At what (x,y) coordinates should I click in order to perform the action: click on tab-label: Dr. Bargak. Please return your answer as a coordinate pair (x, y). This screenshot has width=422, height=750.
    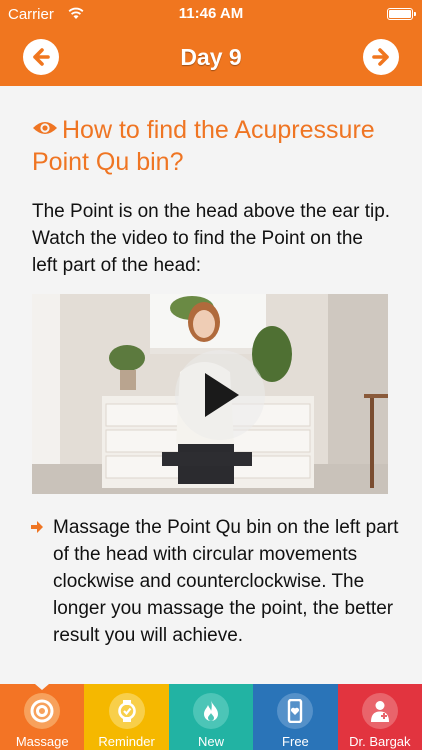
    Looking at the image, I should click on (380, 741).